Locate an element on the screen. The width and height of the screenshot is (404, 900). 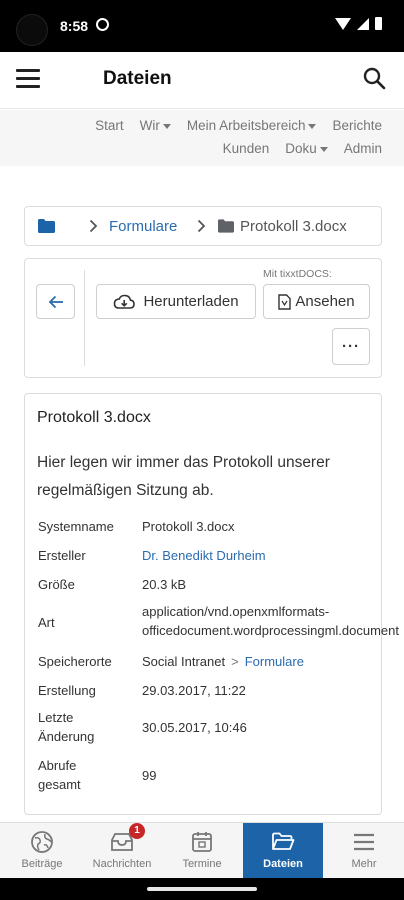
status-bar: 8:58 is located at coordinates (202, 26).